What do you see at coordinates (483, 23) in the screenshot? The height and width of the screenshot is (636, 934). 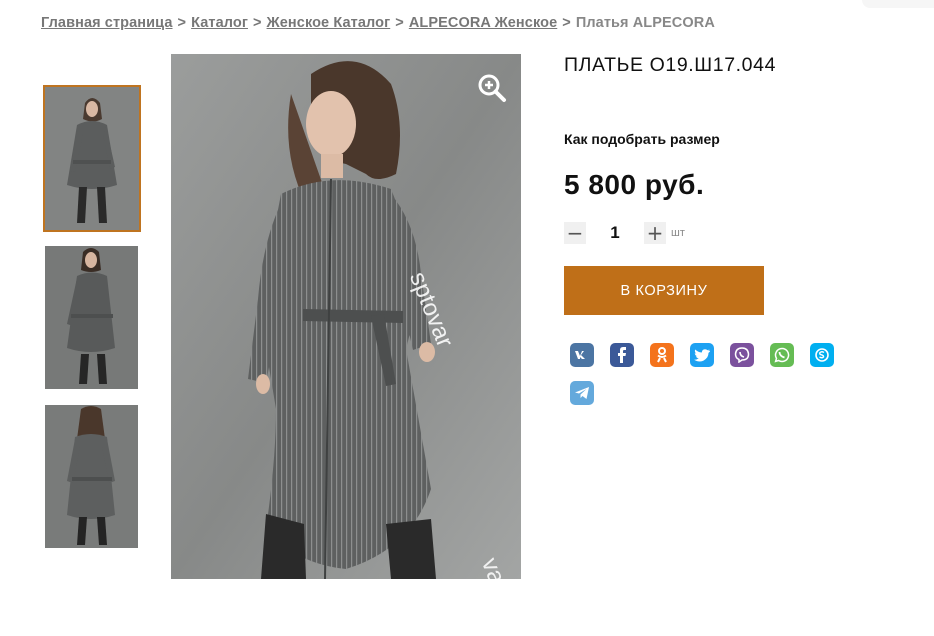 I see `breadcrumb-alpecora-women: ALPECORA Женское` at bounding box center [483, 23].